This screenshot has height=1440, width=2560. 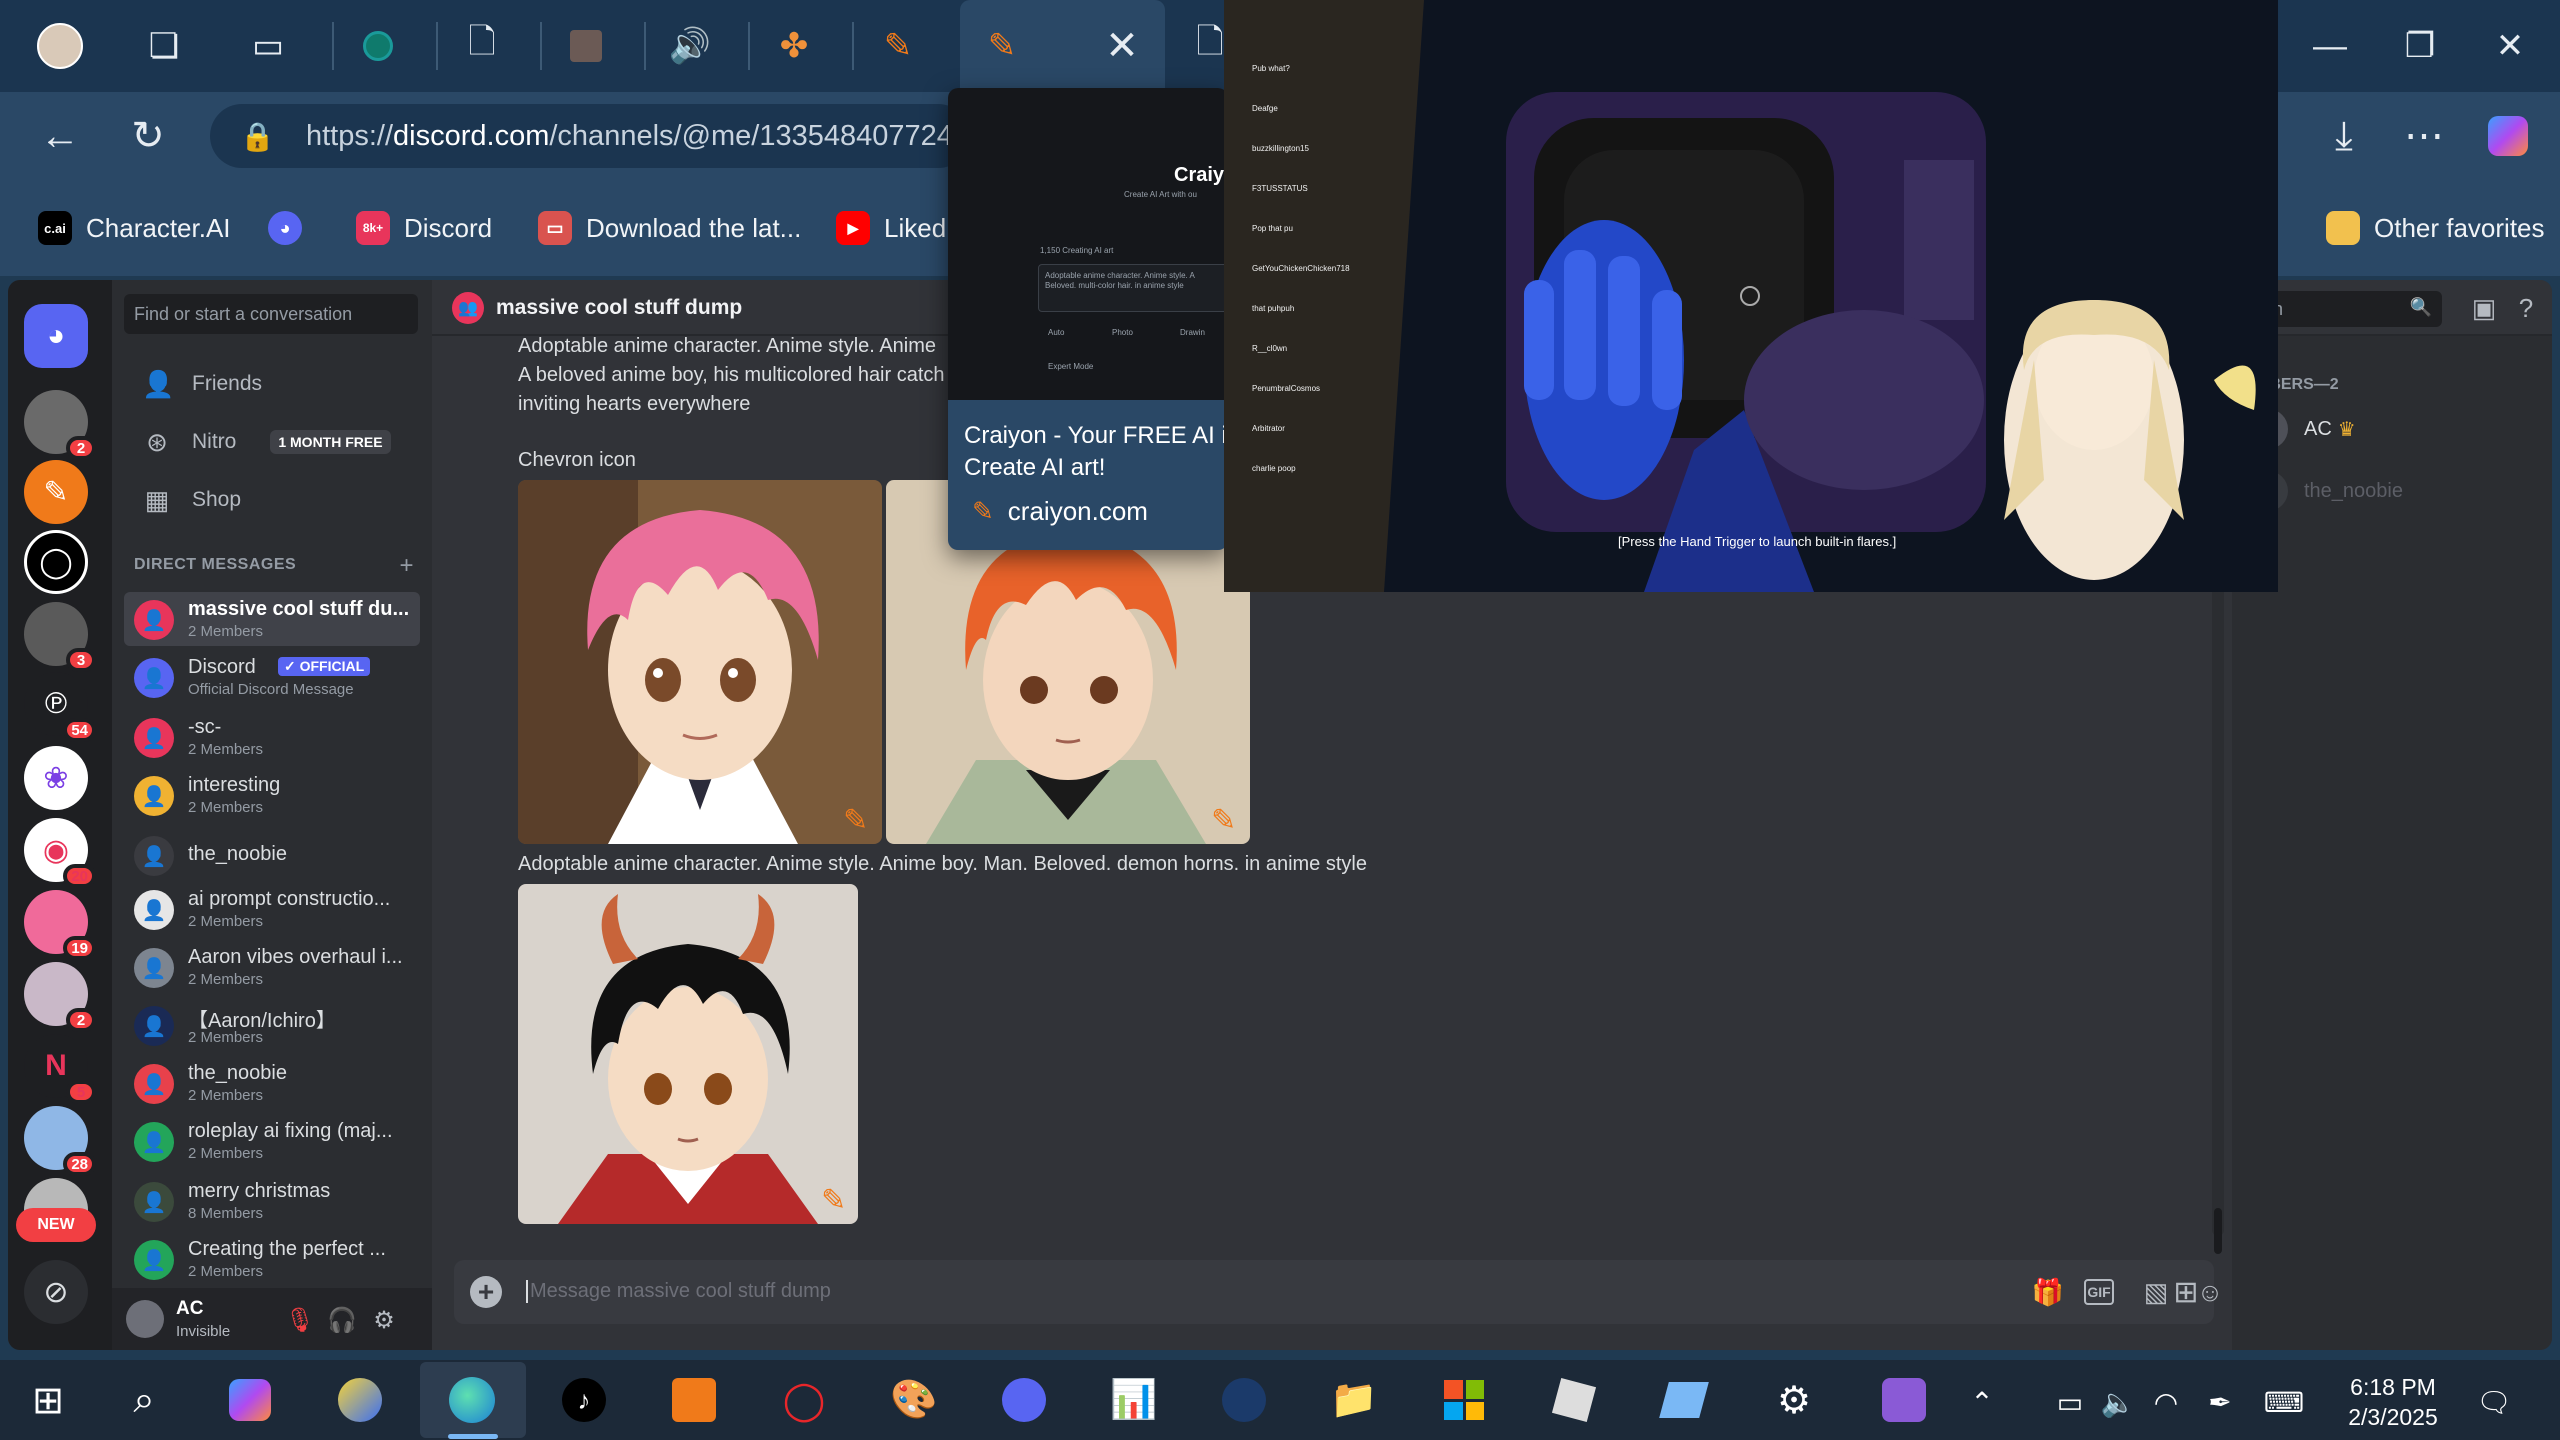 I want to click on minimize-button: —, so click(x=2330, y=46).